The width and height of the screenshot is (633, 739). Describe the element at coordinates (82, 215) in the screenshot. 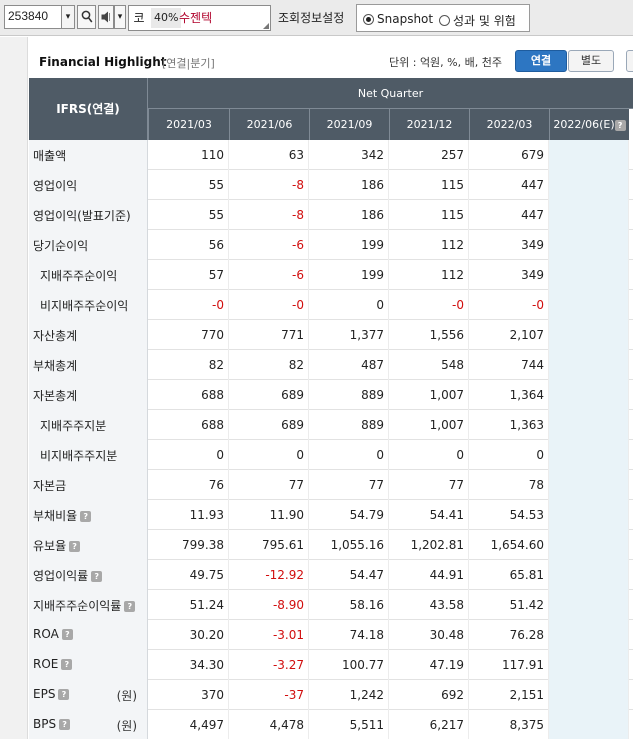

I see `row-label: 영업이익(발표기준)` at that location.